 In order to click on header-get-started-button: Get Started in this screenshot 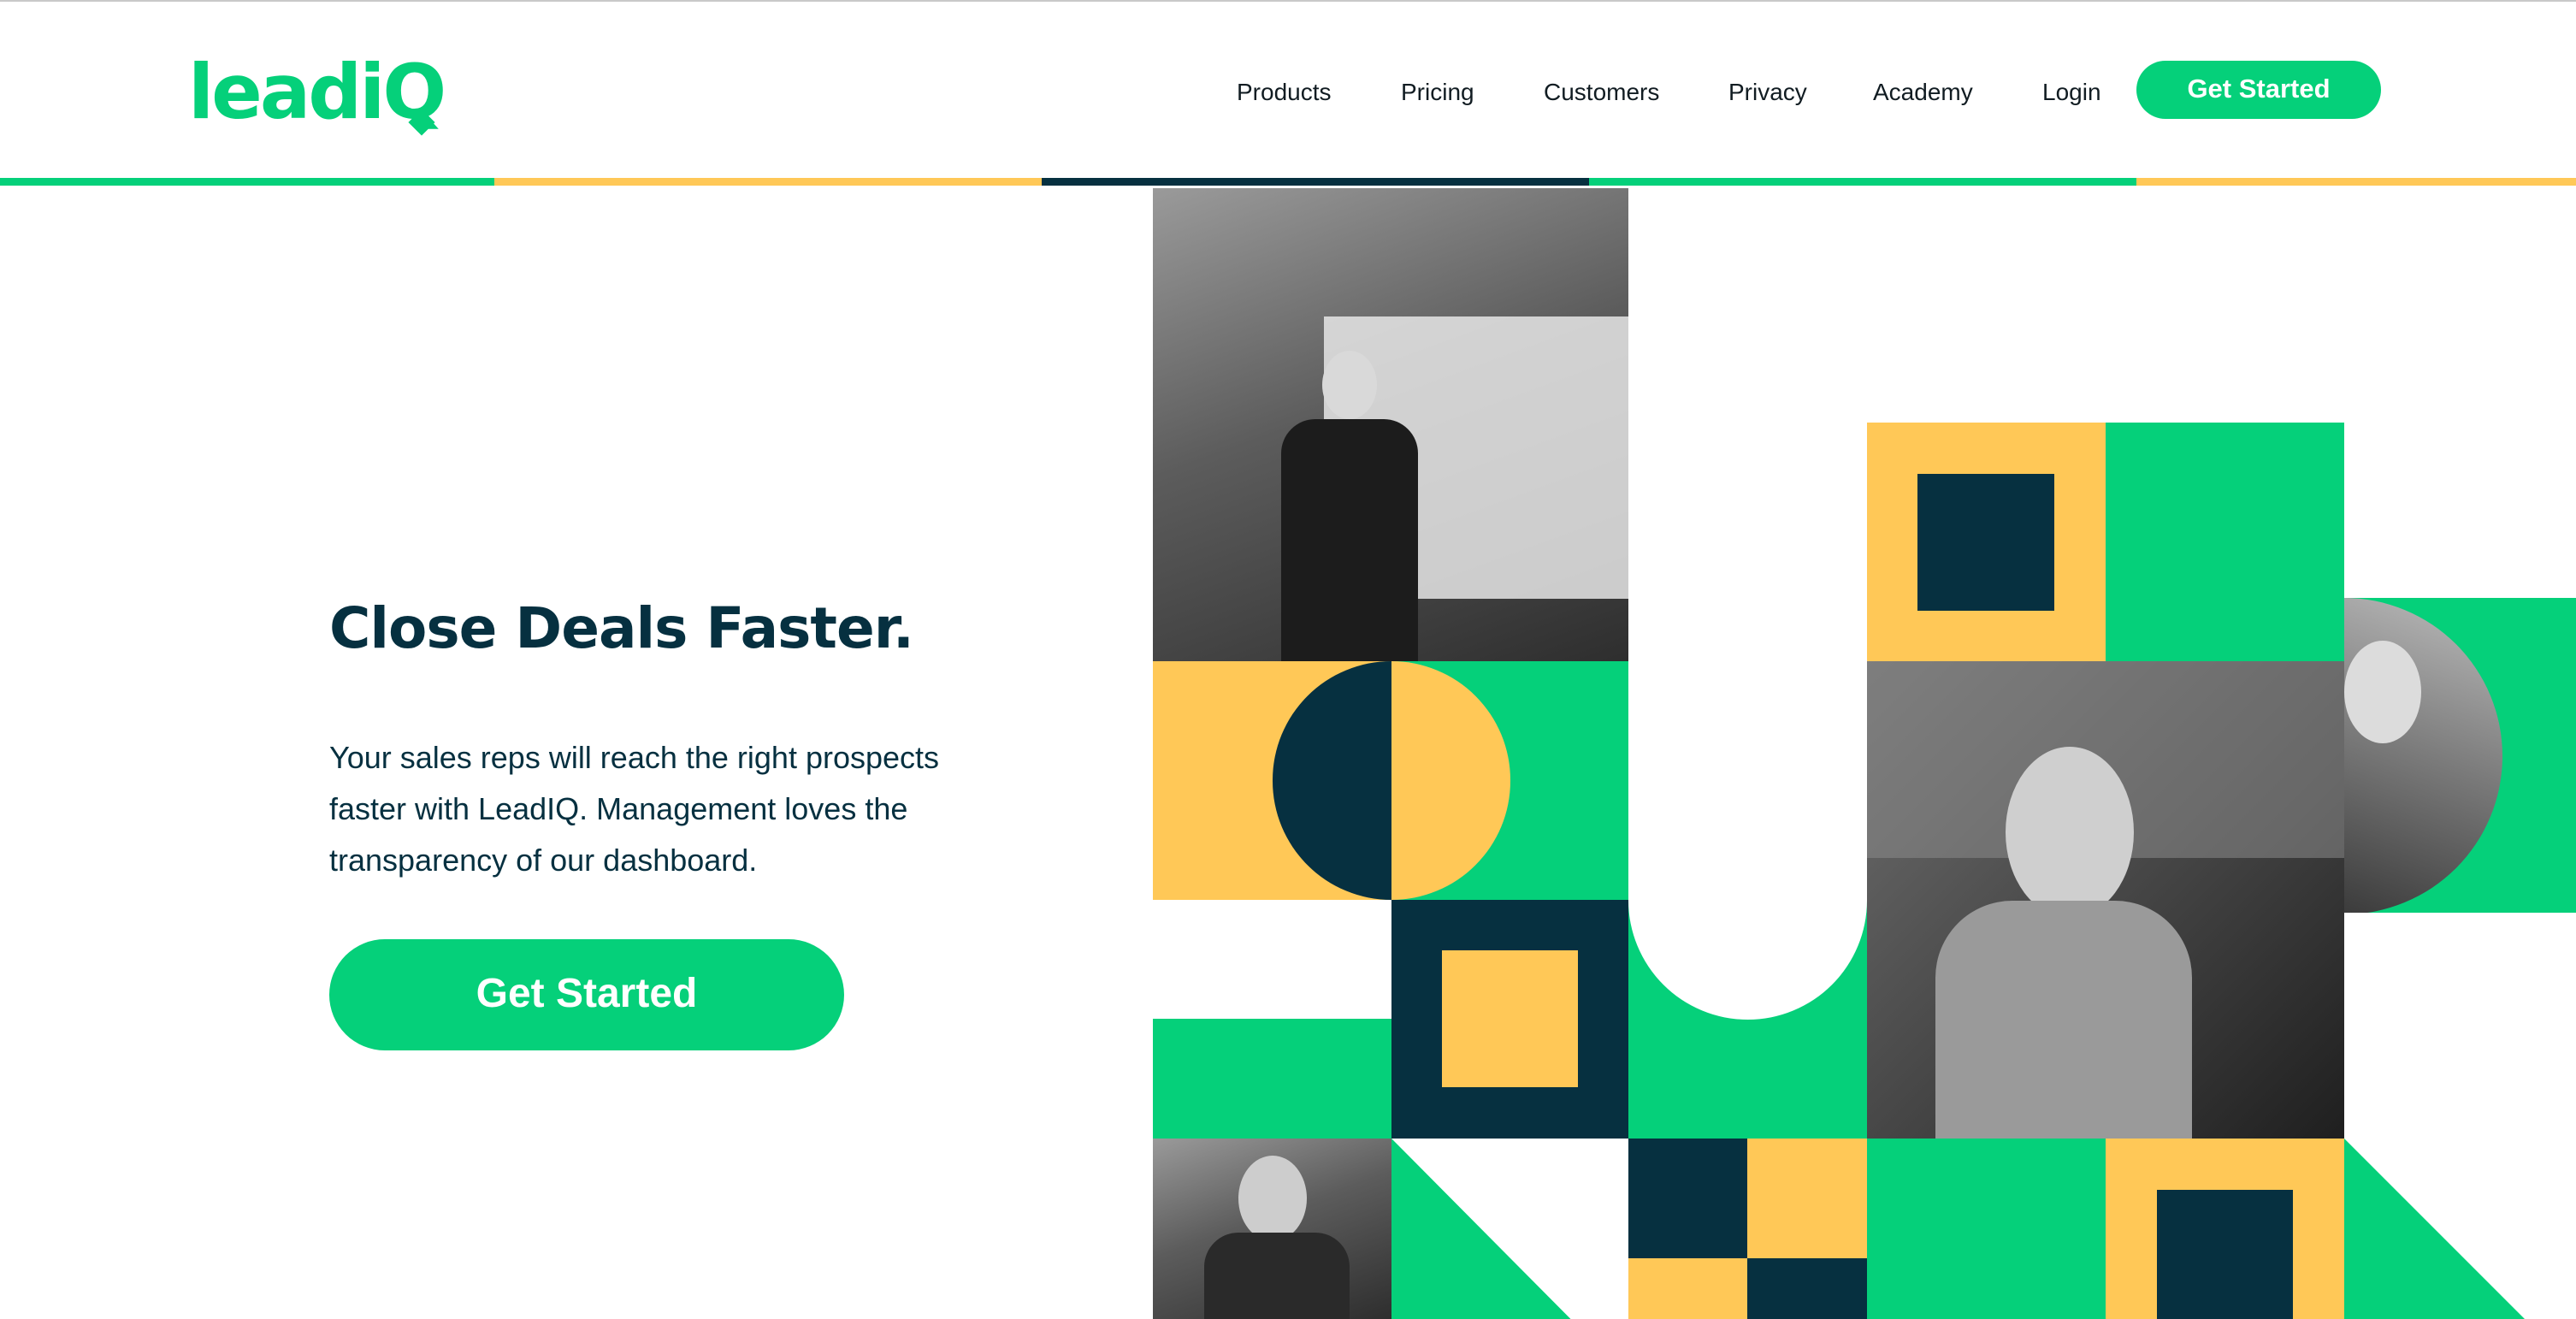, I will do `click(2258, 90)`.